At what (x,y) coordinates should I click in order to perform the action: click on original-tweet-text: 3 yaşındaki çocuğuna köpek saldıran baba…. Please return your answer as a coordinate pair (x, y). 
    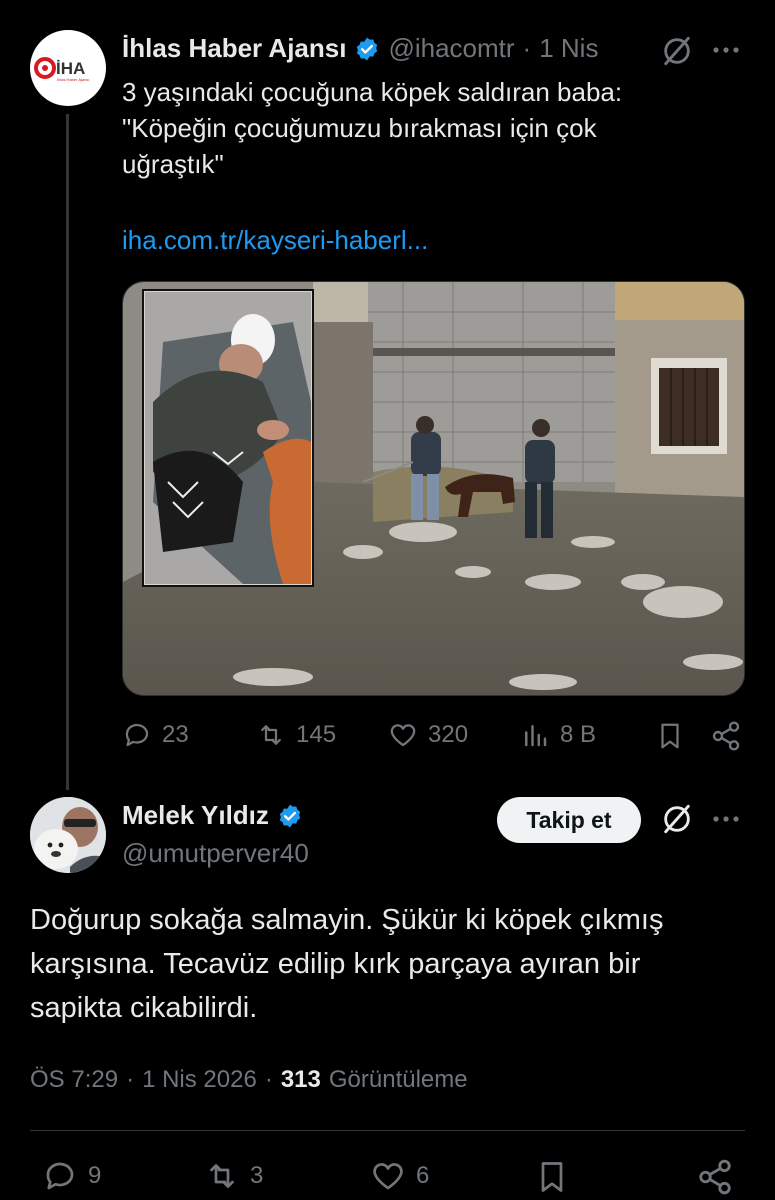
    Looking at the image, I should click on (427, 128).